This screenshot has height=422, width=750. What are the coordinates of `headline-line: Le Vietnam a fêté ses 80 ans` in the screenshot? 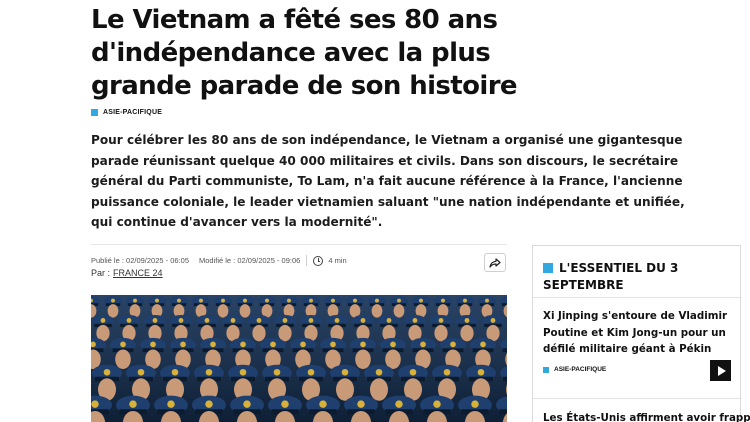 It's located at (294, 20).